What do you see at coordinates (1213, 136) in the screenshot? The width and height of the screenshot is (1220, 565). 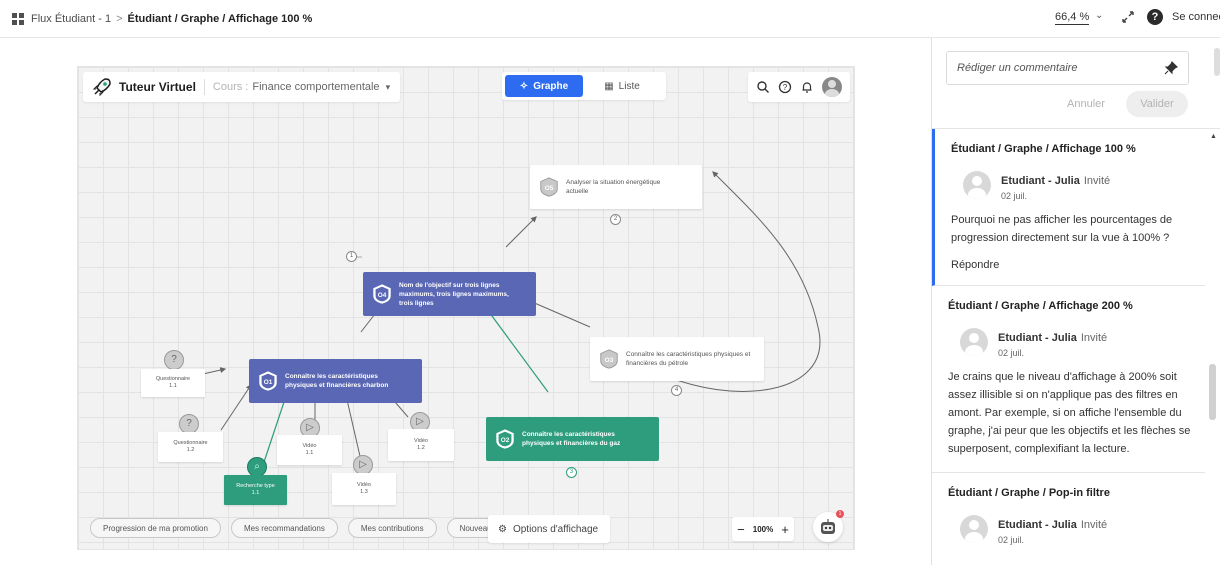 I see `scroll-up-icon: ▲` at bounding box center [1213, 136].